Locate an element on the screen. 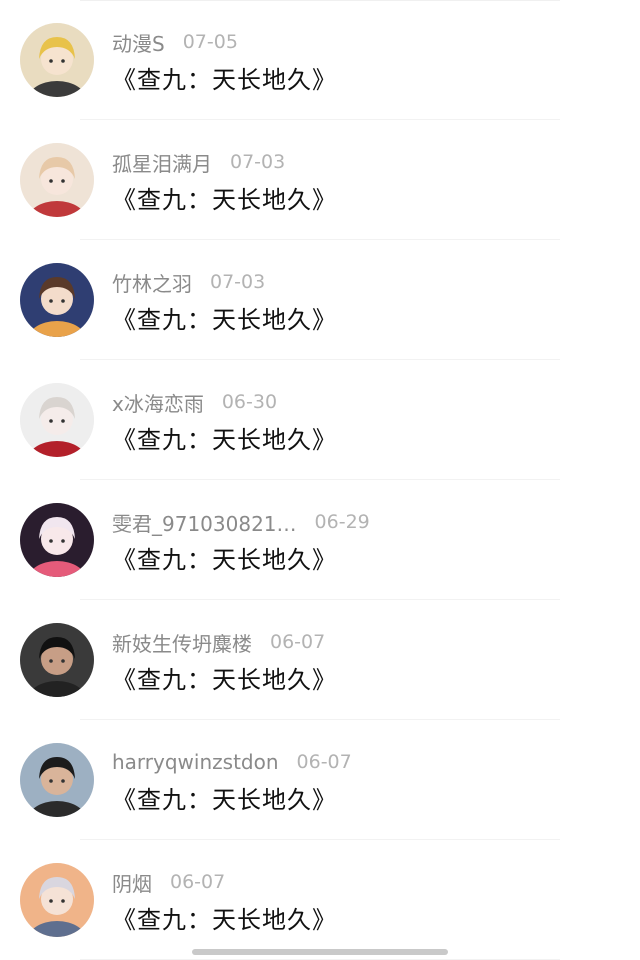  comment-meta: 竹林之羽 07-03 is located at coordinates (188, 282).